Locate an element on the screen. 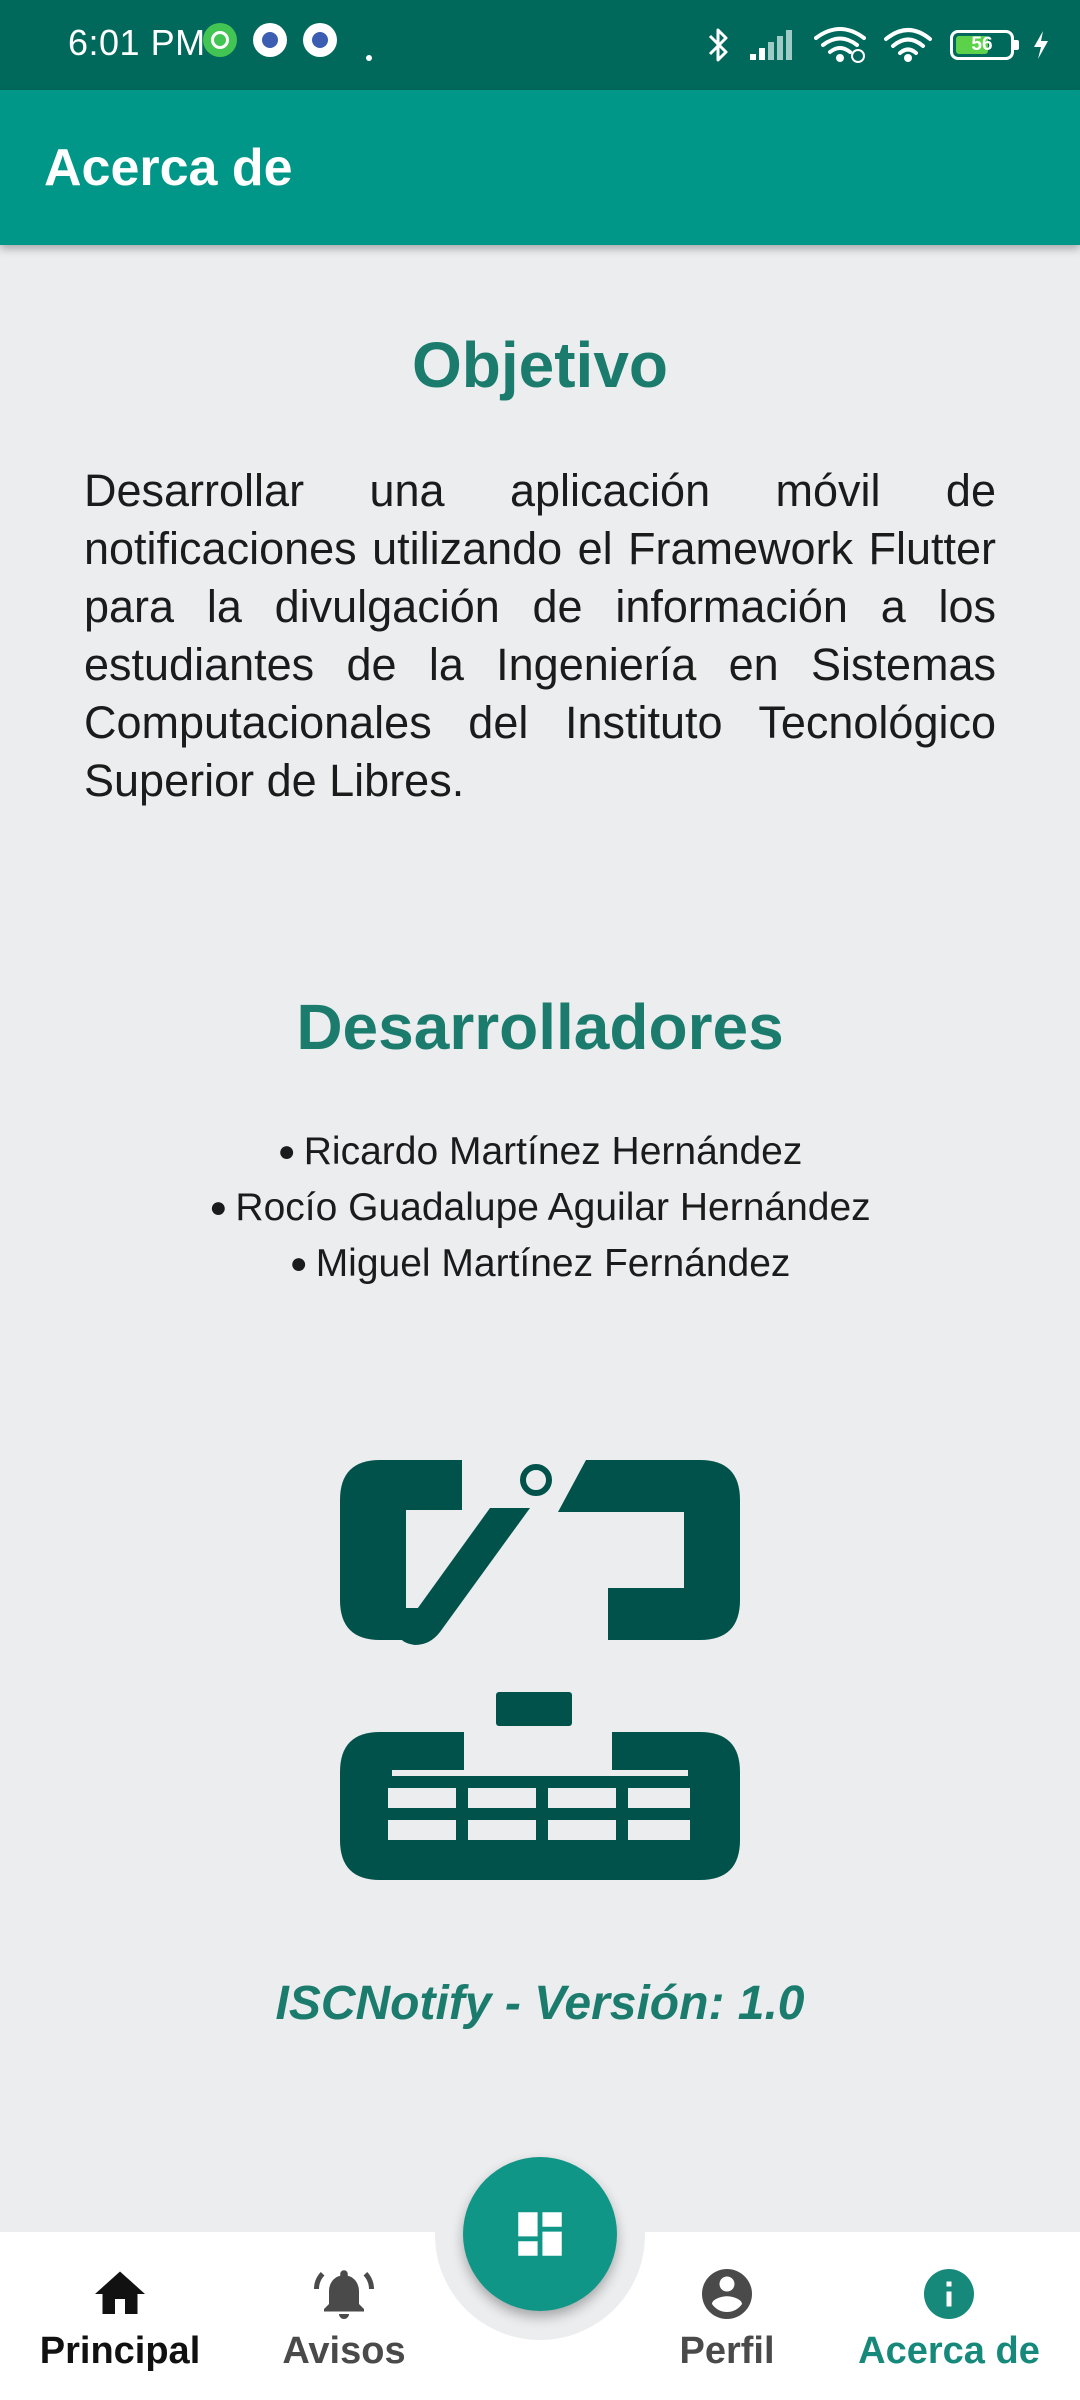 The width and height of the screenshot is (1080, 2400). status-icons: 56 is located at coordinates (878, 45).